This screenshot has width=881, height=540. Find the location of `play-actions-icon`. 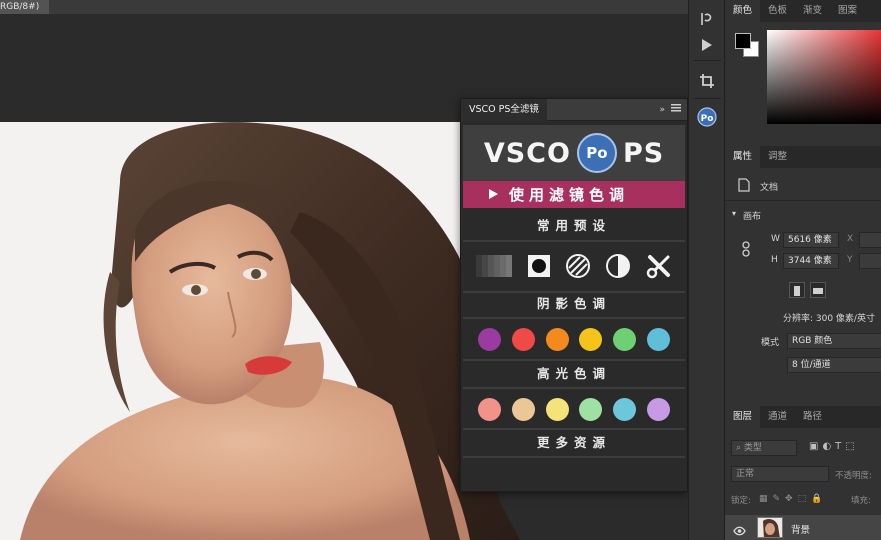

play-actions-icon is located at coordinates (707, 45).